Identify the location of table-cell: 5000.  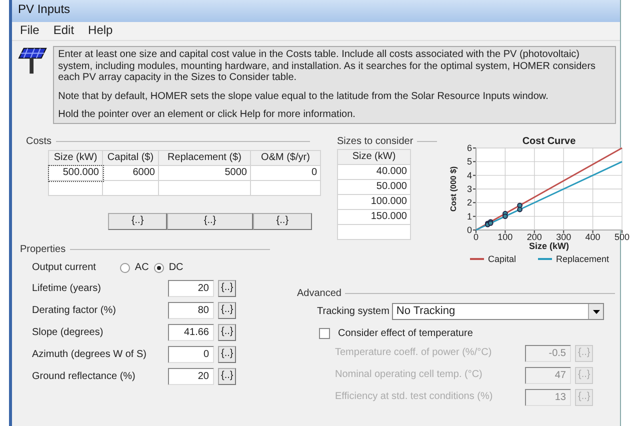
(204, 173).